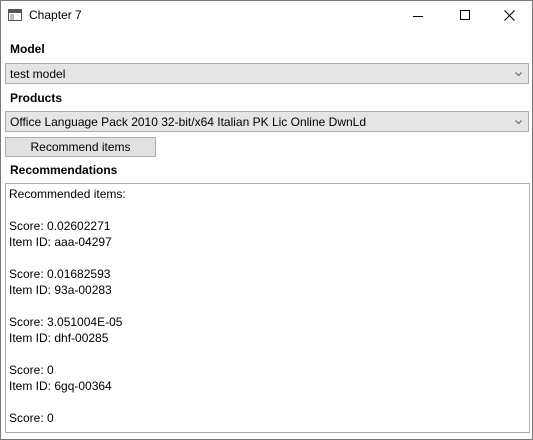  What do you see at coordinates (55, 15) in the screenshot?
I see `window-title: Chapter 7` at bounding box center [55, 15].